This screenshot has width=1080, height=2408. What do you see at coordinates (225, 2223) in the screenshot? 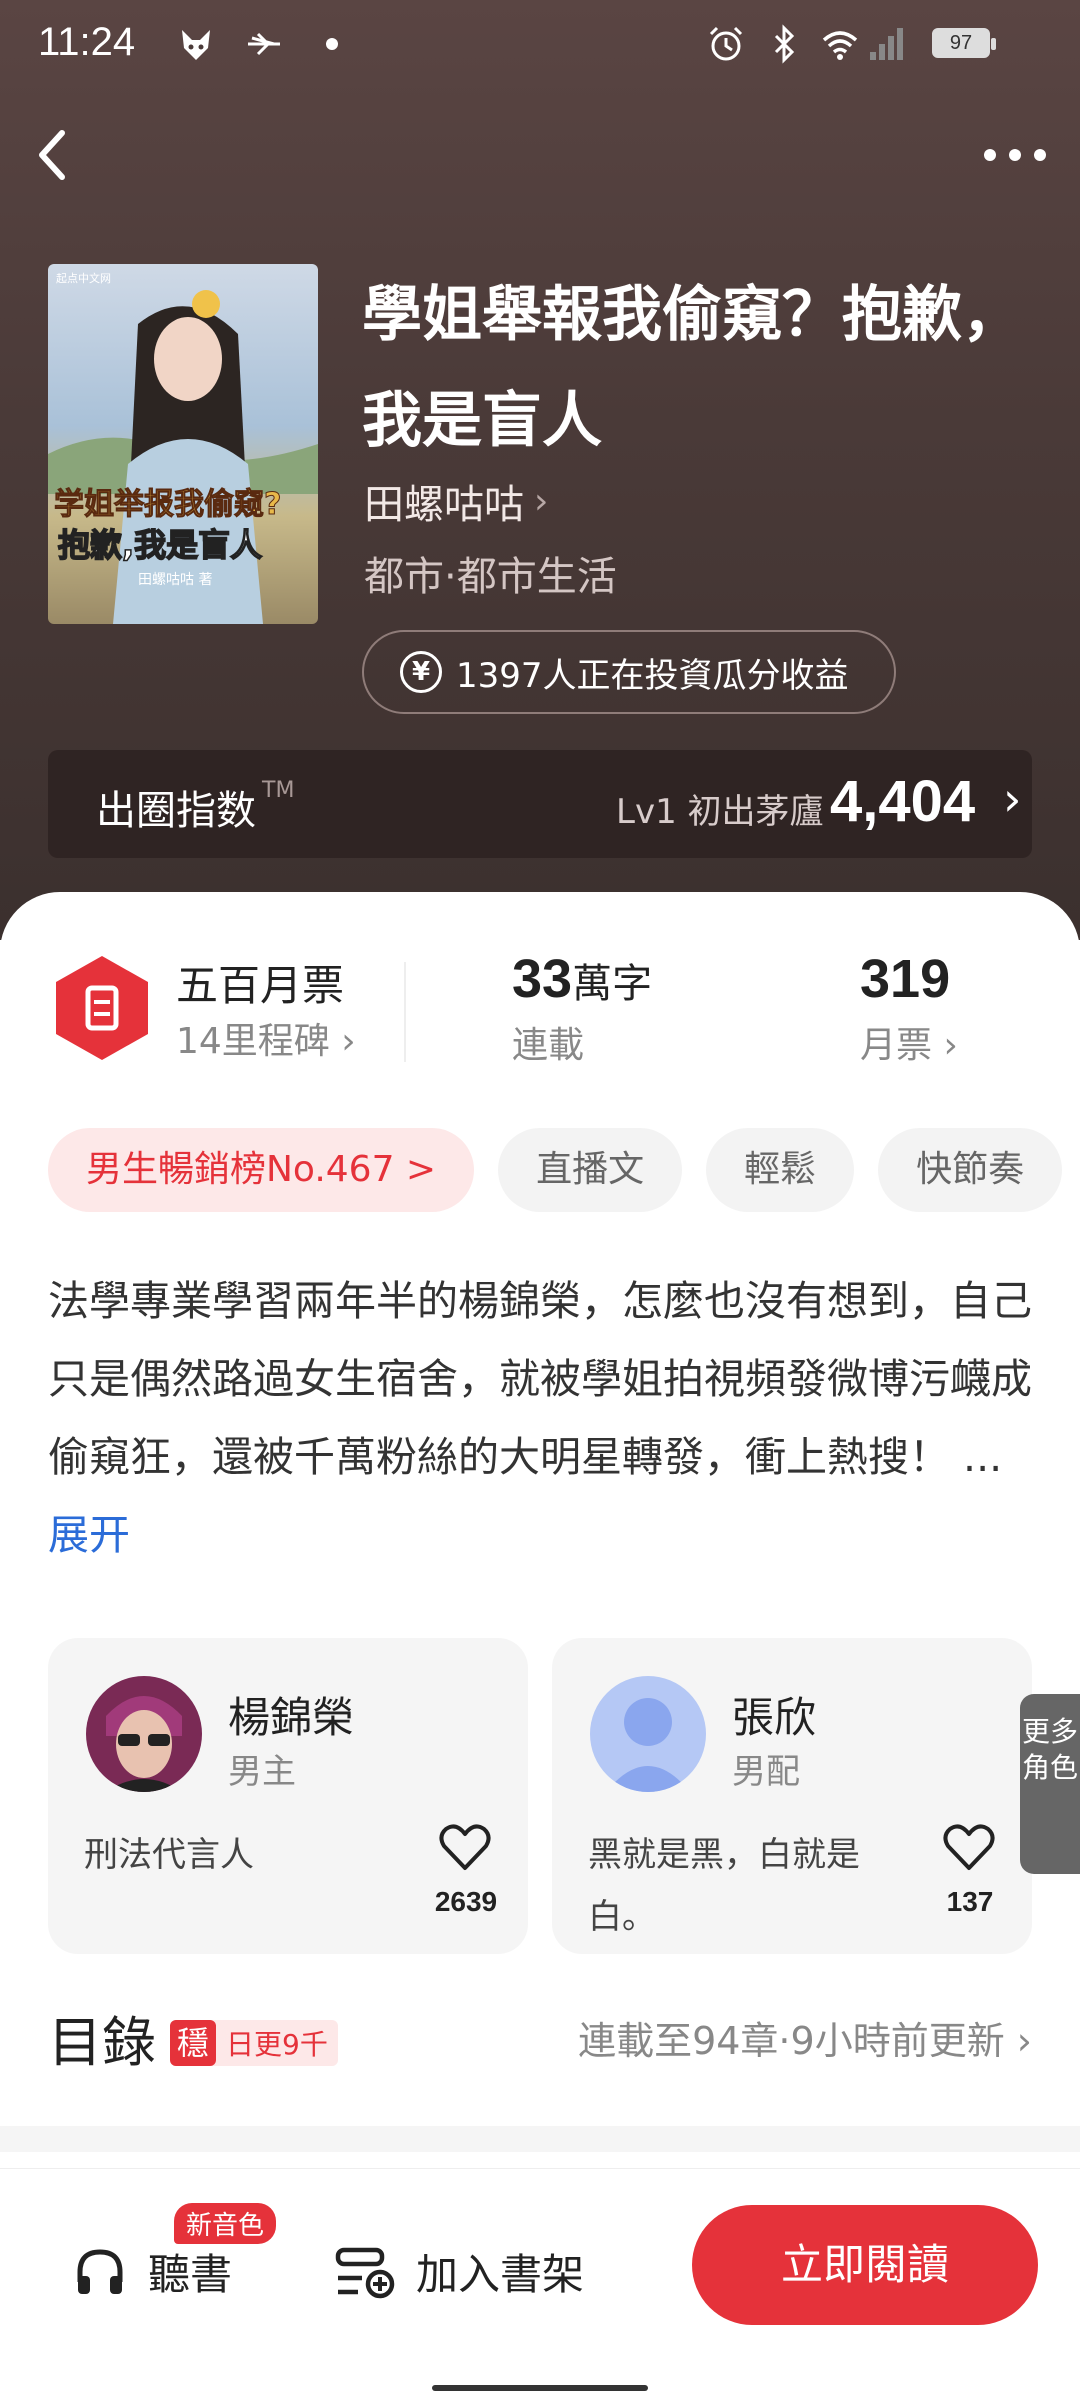
I see `new-voice-badge: 新音色` at bounding box center [225, 2223].